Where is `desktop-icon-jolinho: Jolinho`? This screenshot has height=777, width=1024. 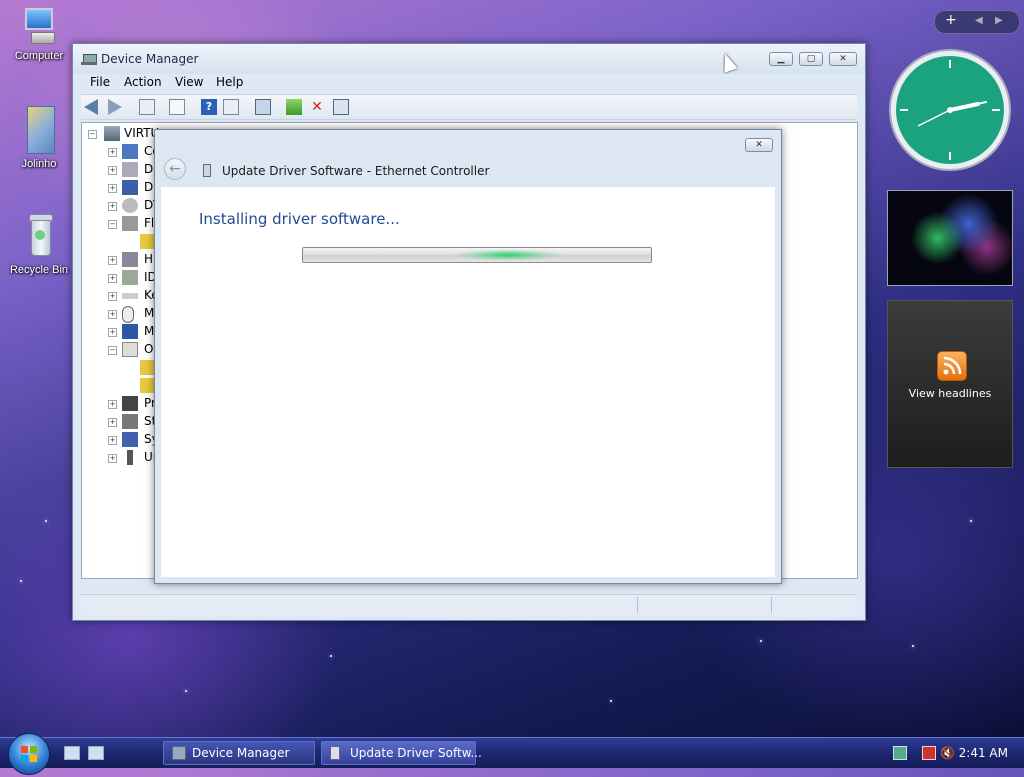
desktop-icon-jolinho: Jolinho is located at coordinates (39, 137).